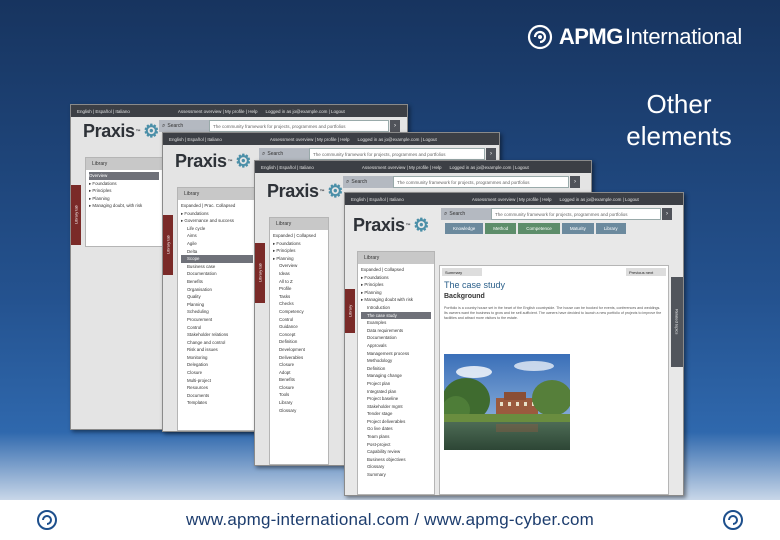  I want to click on tree-item: ▸ Governance and success, so click(217, 221).